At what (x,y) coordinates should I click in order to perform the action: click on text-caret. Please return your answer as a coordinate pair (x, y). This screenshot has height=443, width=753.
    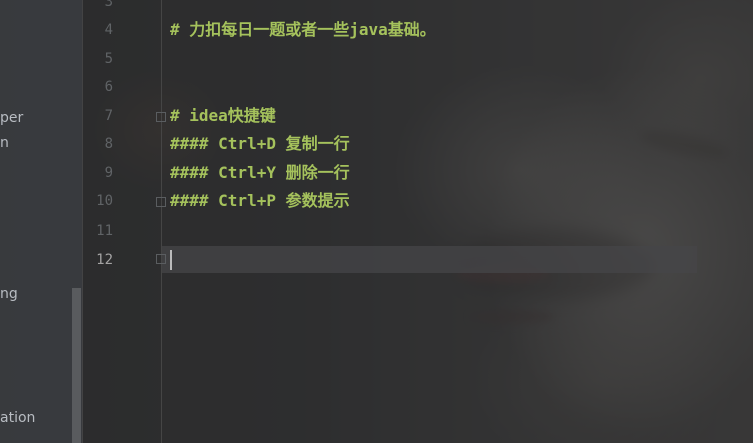
    Looking at the image, I should click on (171, 260).